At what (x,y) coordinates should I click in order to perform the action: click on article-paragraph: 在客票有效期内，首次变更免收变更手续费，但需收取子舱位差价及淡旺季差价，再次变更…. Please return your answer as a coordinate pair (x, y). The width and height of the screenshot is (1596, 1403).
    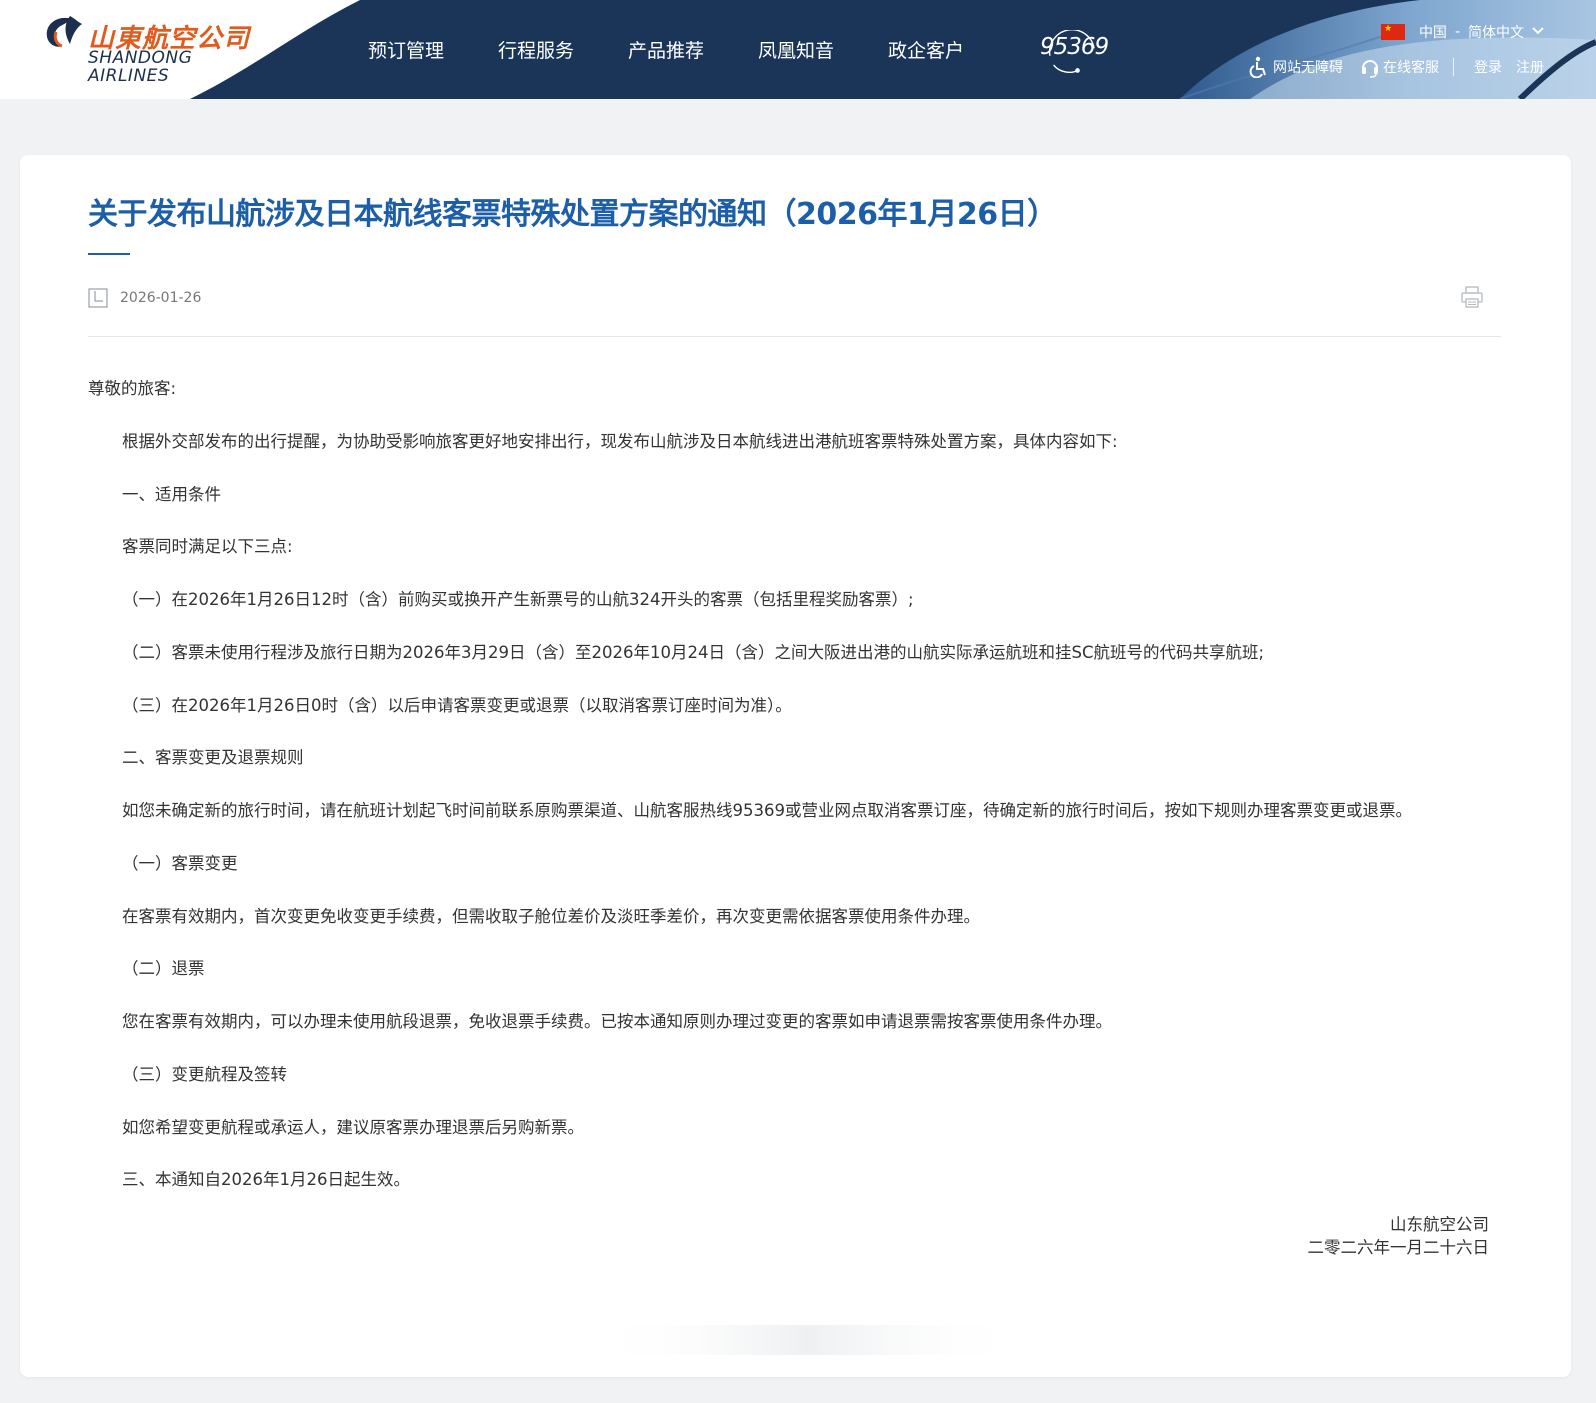
    Looking at the image, I should click on (551, 916).